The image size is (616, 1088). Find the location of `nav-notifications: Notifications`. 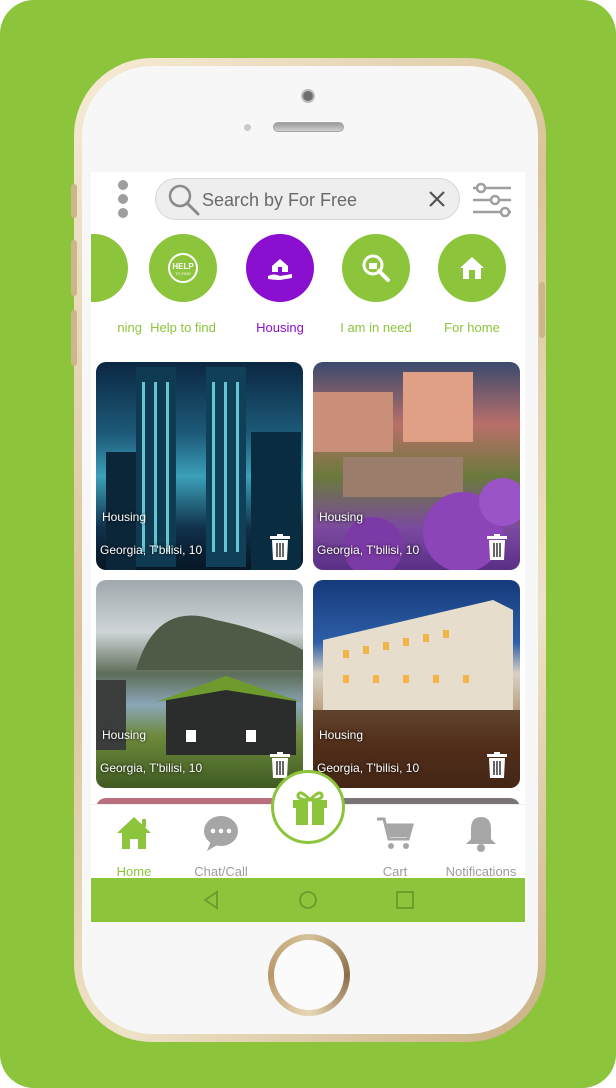

nav-notifications: Notifications is located at coordinates (481, 846).